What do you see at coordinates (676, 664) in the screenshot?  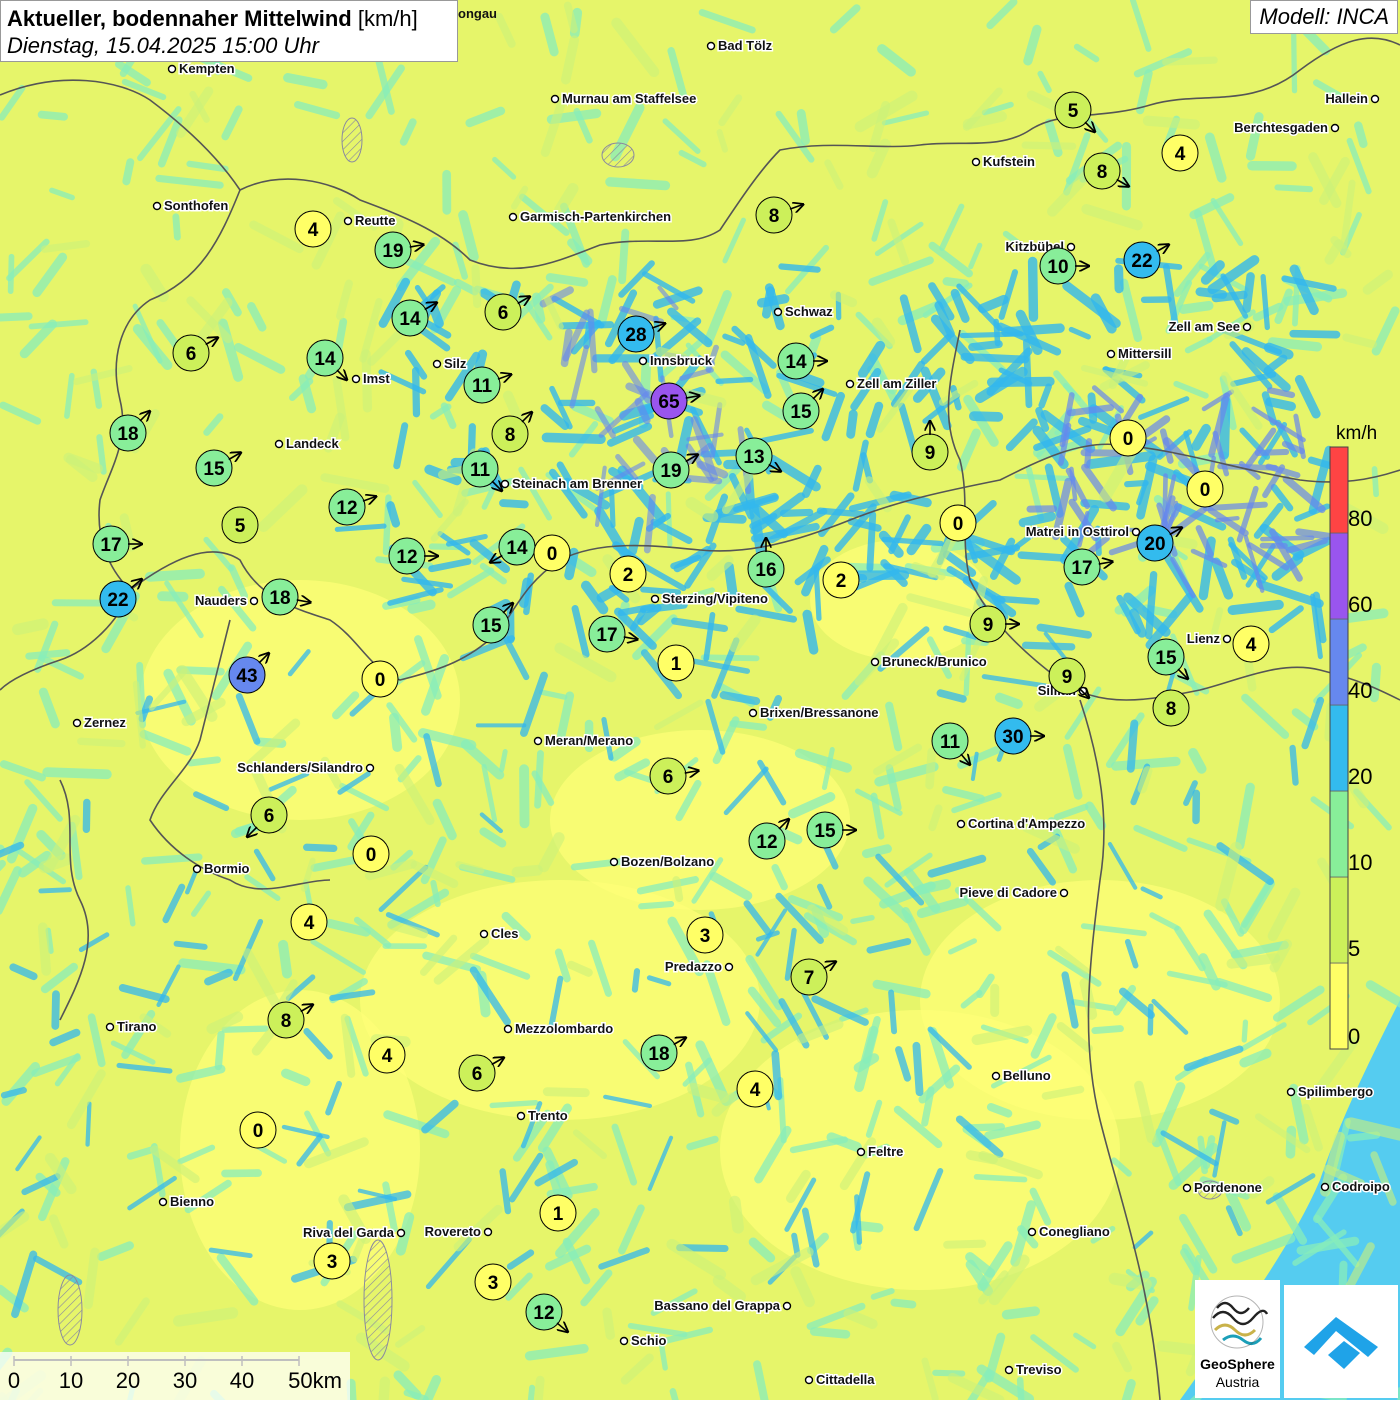 I see `wind-speed-value: 1` at bounding box center [676, 664].